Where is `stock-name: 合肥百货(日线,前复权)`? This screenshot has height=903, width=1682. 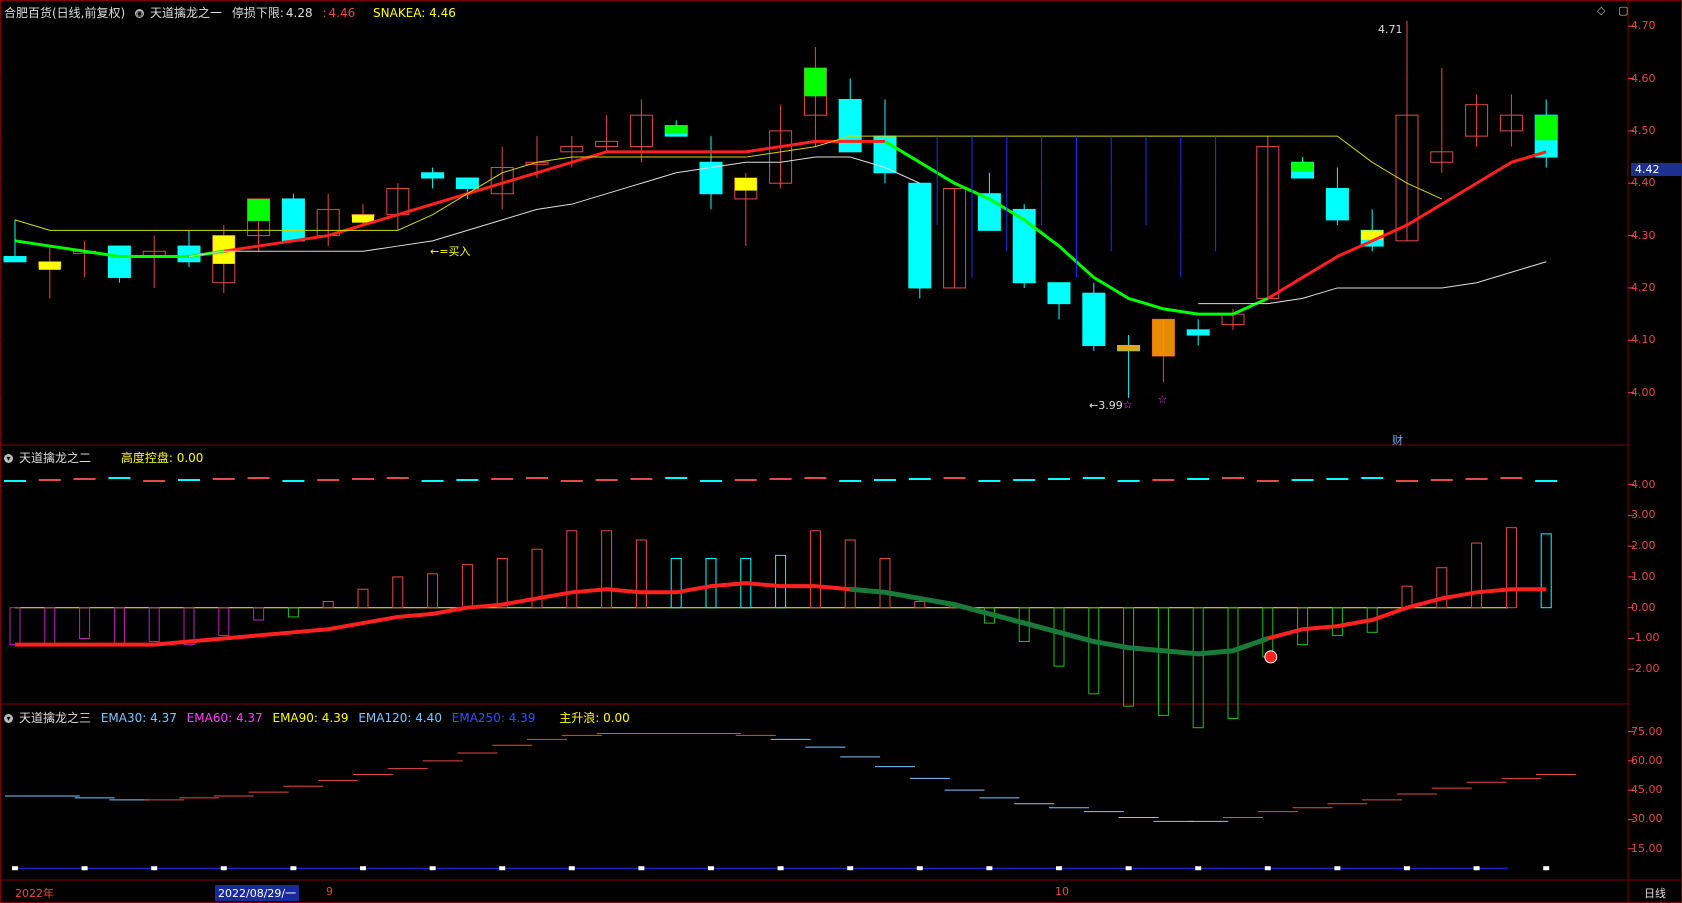
stock-name: 合肥百货(日线,前复权) is located at coordinates (65, 13).